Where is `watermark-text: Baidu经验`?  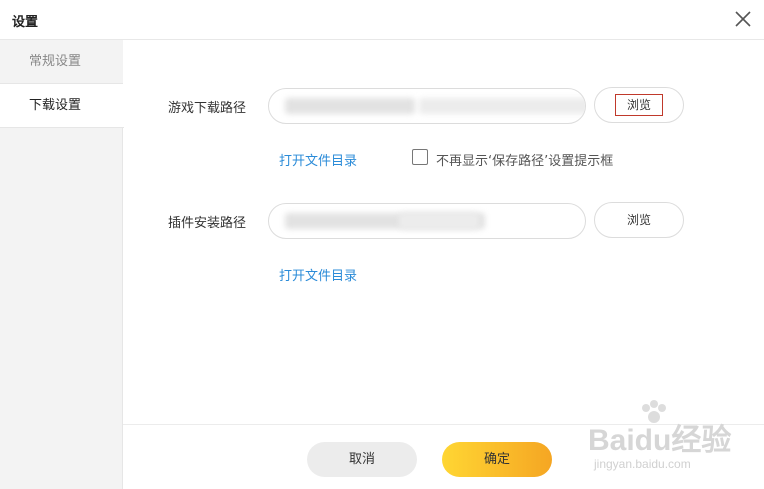
watermark-text: Baidu经验 is located at coordinates (659, 440).